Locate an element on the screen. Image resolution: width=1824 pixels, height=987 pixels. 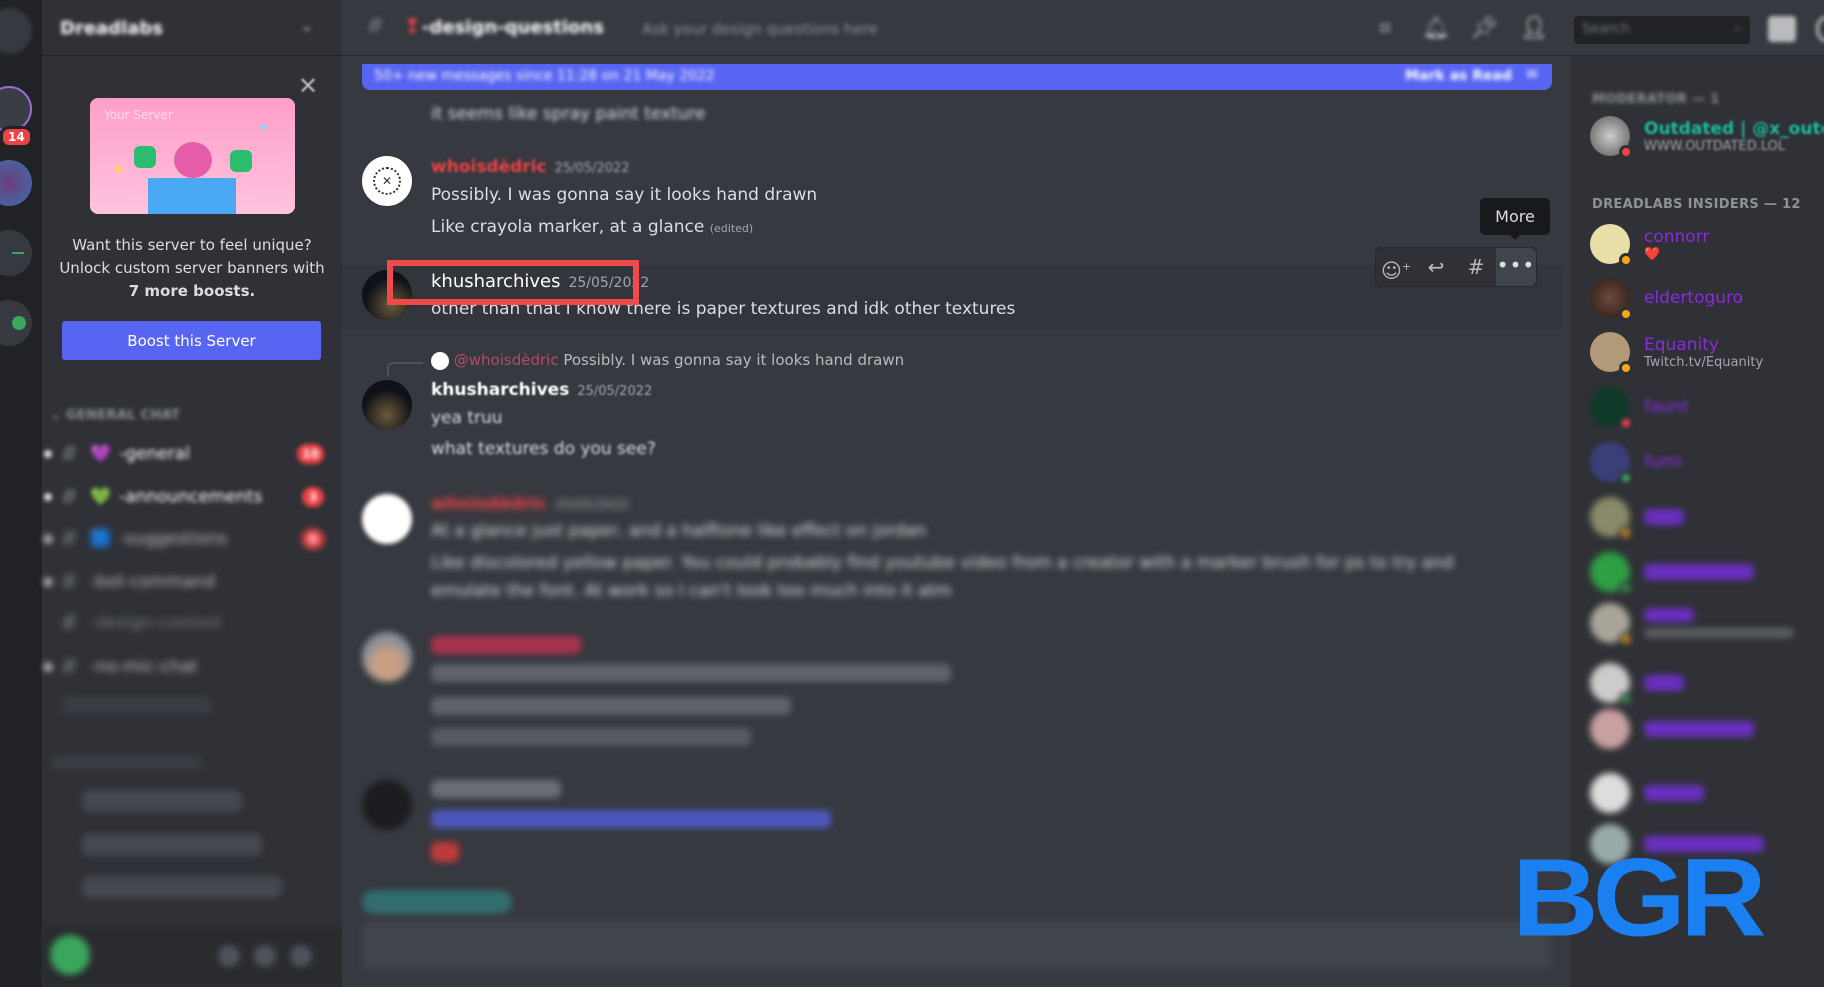
channel-emoji: 💜 is located at coordinates (101, 454).